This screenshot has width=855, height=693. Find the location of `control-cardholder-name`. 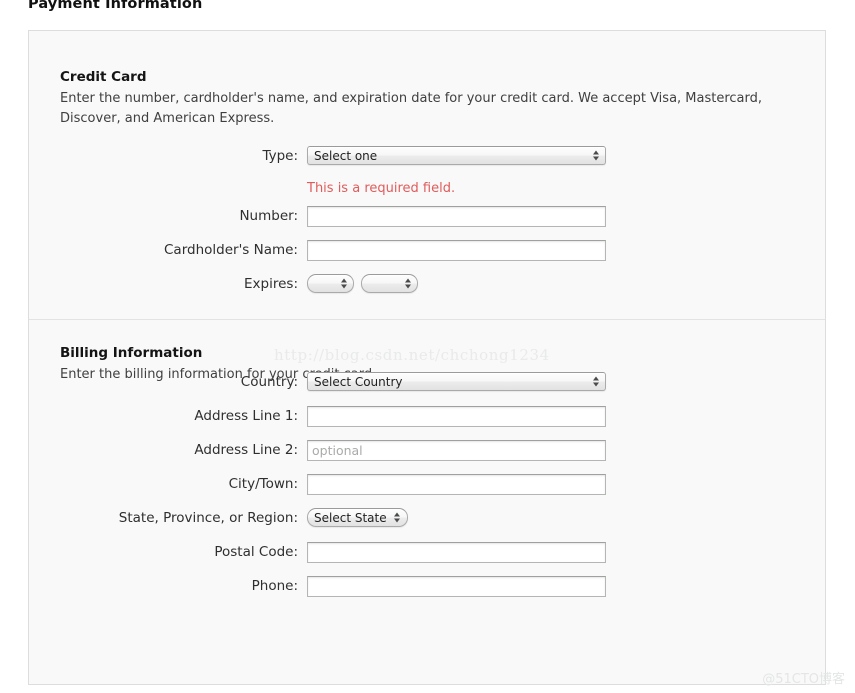

control-cardholder-name is located at coordinates (566, 250).